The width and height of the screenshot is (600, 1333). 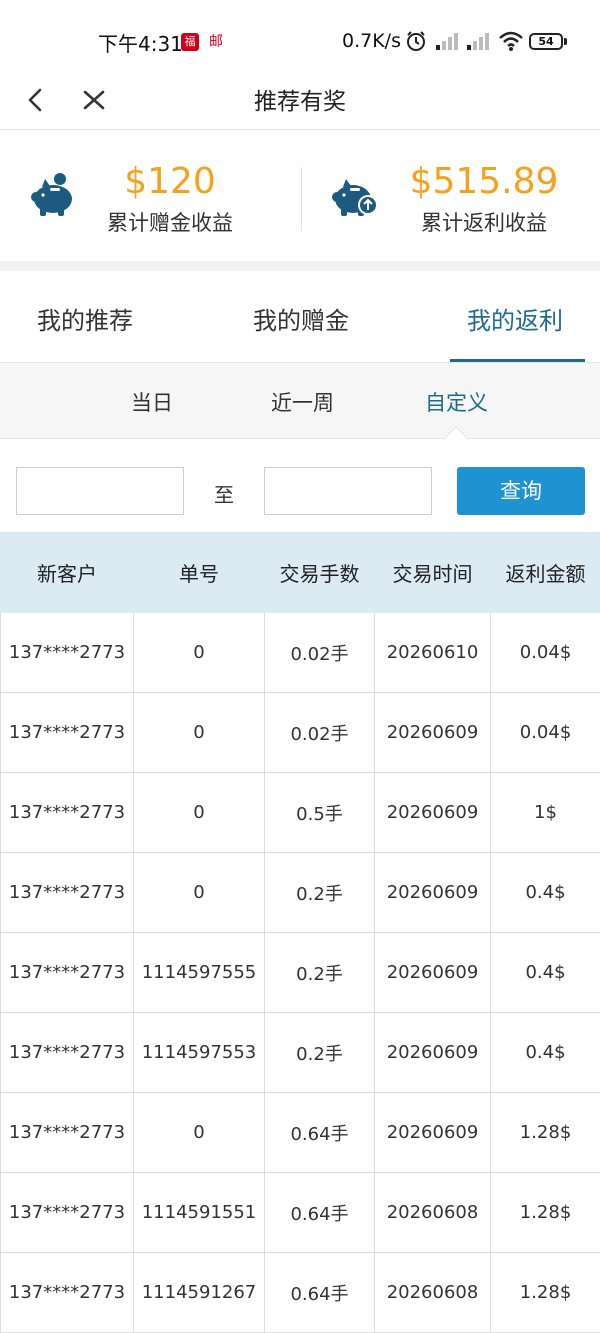 I want to click on col-header-rebate-amount: 返利金额, so click(x=545, y=572).